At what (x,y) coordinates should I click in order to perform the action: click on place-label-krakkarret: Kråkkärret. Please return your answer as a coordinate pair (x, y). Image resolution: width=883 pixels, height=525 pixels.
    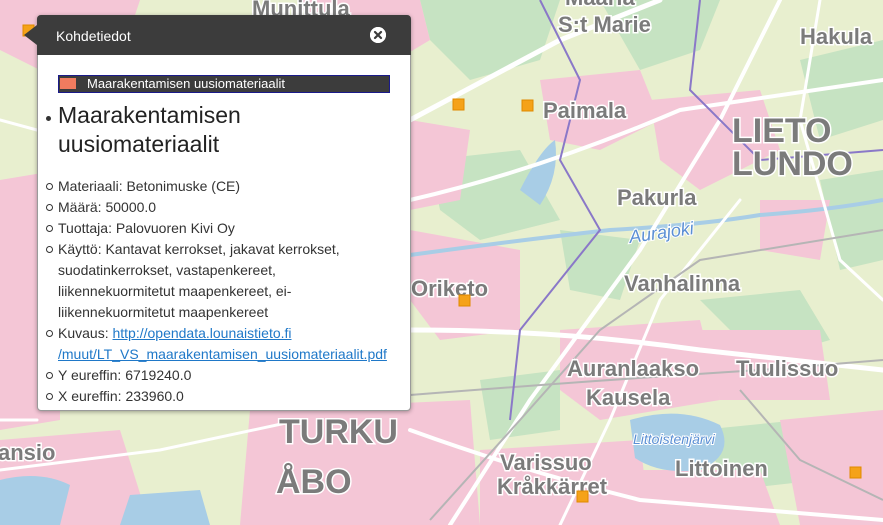
    Looking at the image, I should click on (552, 486).